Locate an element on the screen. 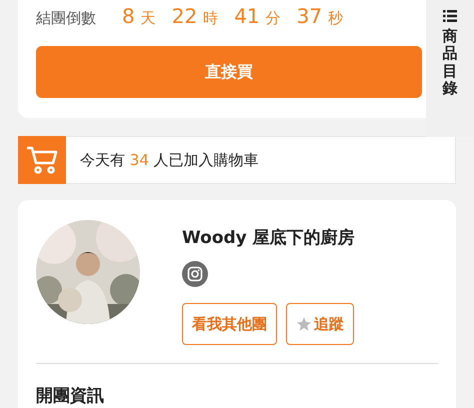  countdown-unit: 天 is located at coordinates (148, 18).